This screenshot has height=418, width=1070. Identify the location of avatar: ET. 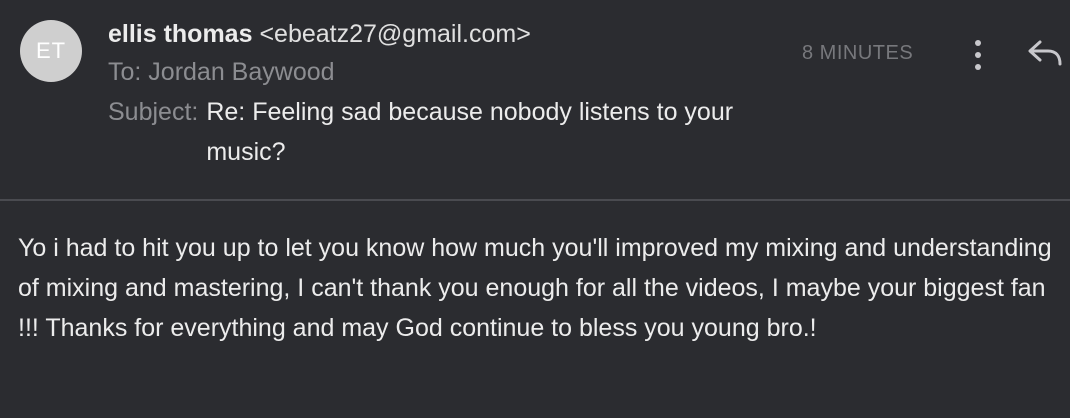
(51, 51).